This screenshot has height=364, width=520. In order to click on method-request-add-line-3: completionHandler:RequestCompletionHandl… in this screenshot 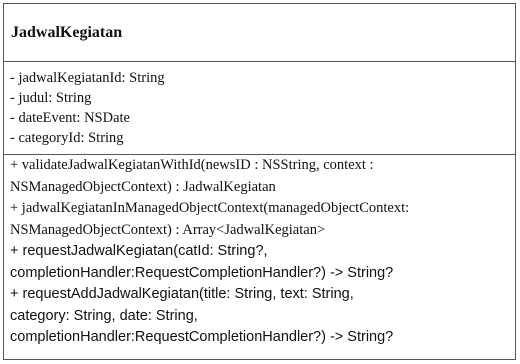, I will do `click(202, 337)`.